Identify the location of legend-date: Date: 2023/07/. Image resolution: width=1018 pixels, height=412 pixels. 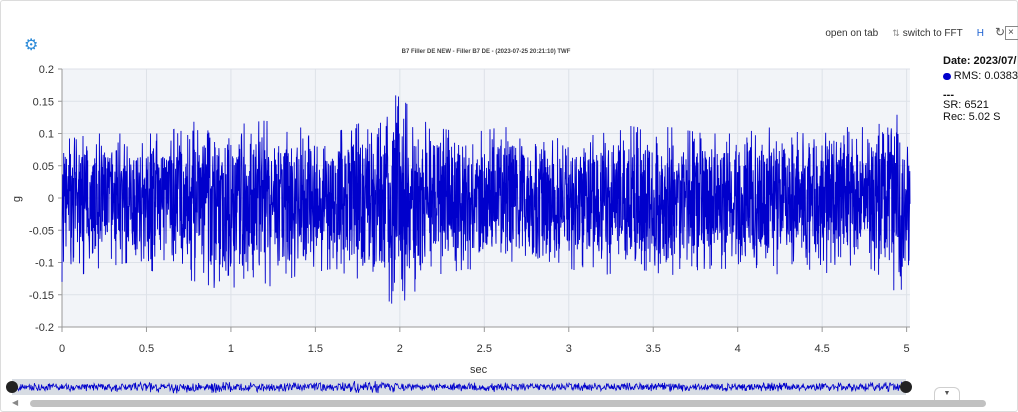
(980, 61).